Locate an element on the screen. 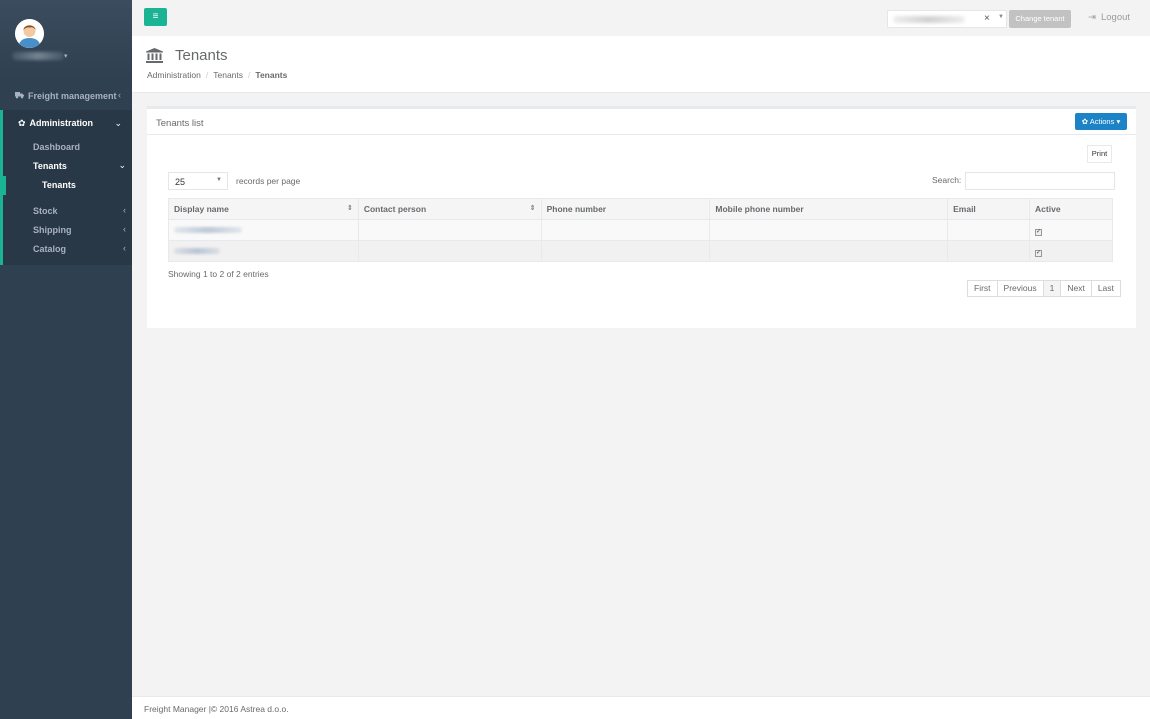 This screenshot has width=1150, height=719. breadcrumb: Administration / Tenants / Tenants is located at coordinates (217, 75).